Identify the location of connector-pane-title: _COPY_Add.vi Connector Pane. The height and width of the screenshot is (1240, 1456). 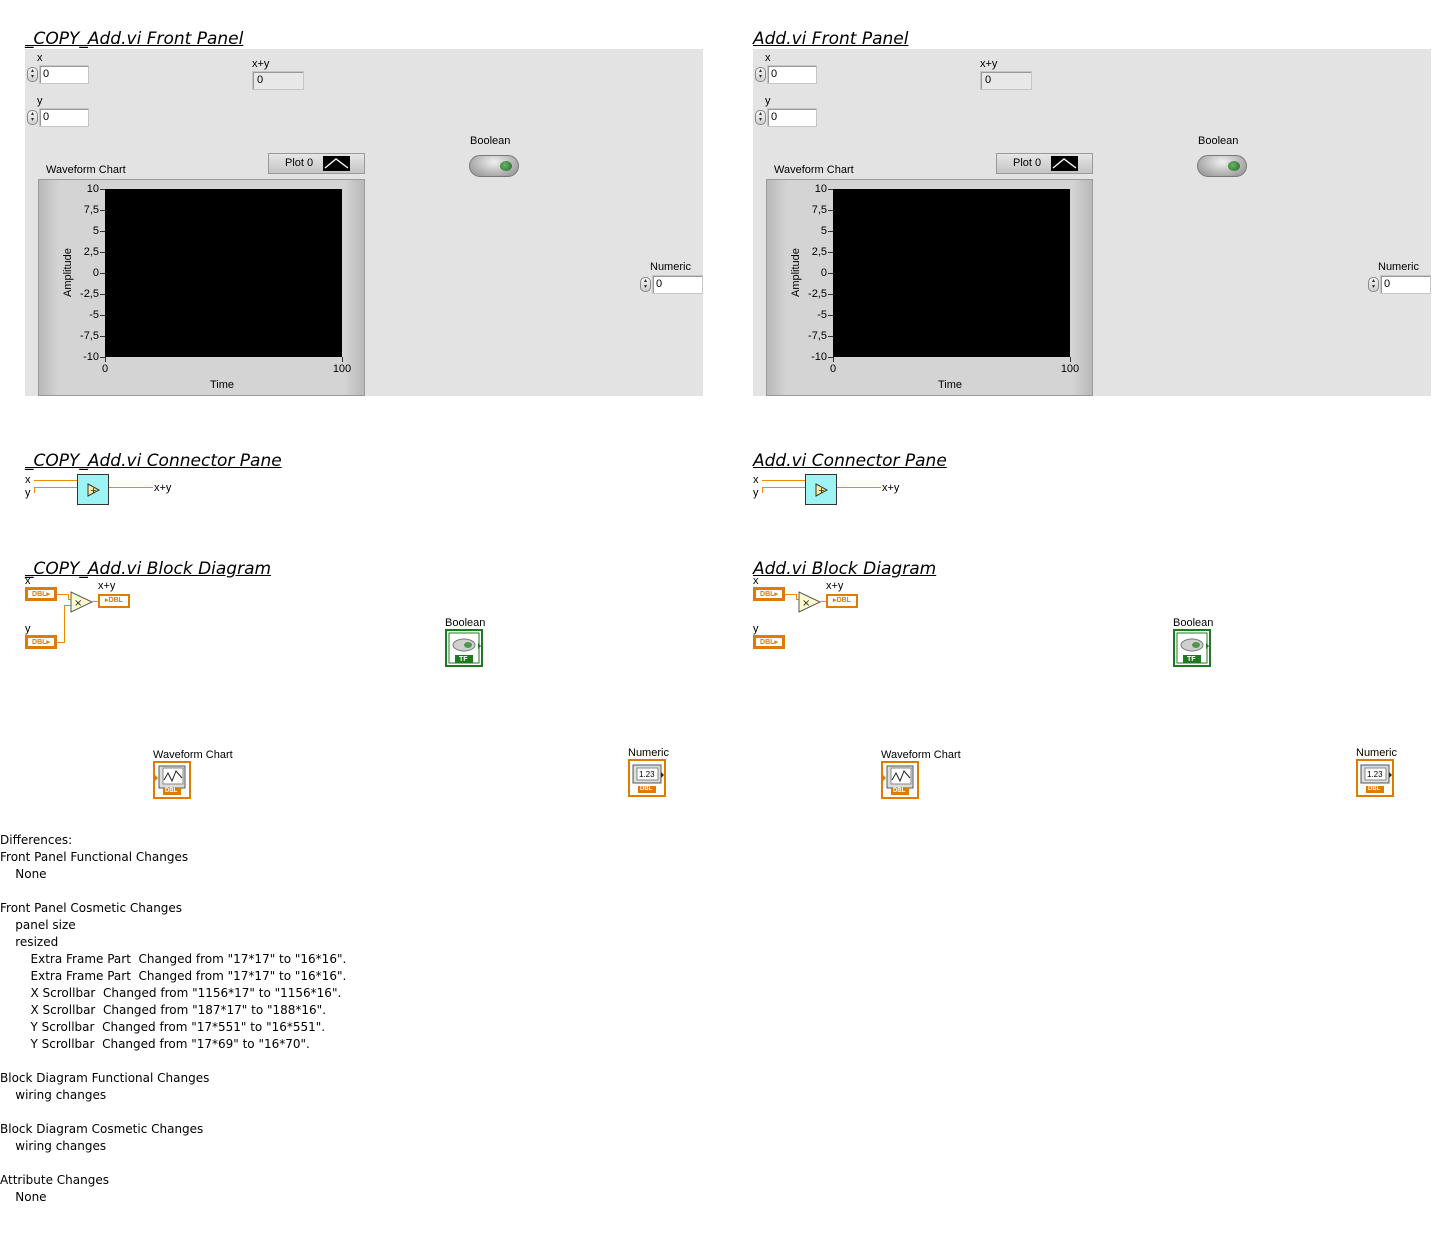
(153, 461).